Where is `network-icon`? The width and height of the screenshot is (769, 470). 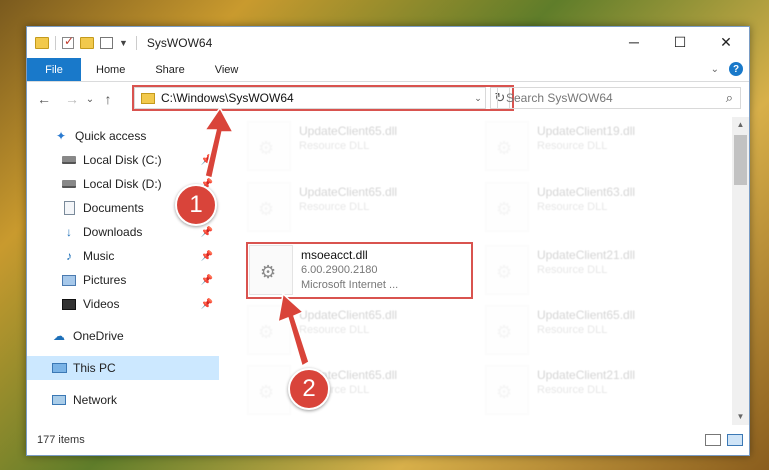
network-icon is located at coordinates (59, 400).